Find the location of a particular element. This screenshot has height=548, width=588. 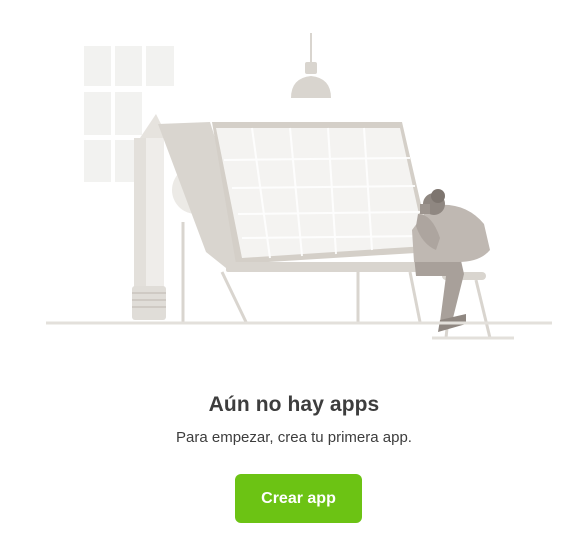

create-app-button: Crear app is located at coordinates (298, 498).